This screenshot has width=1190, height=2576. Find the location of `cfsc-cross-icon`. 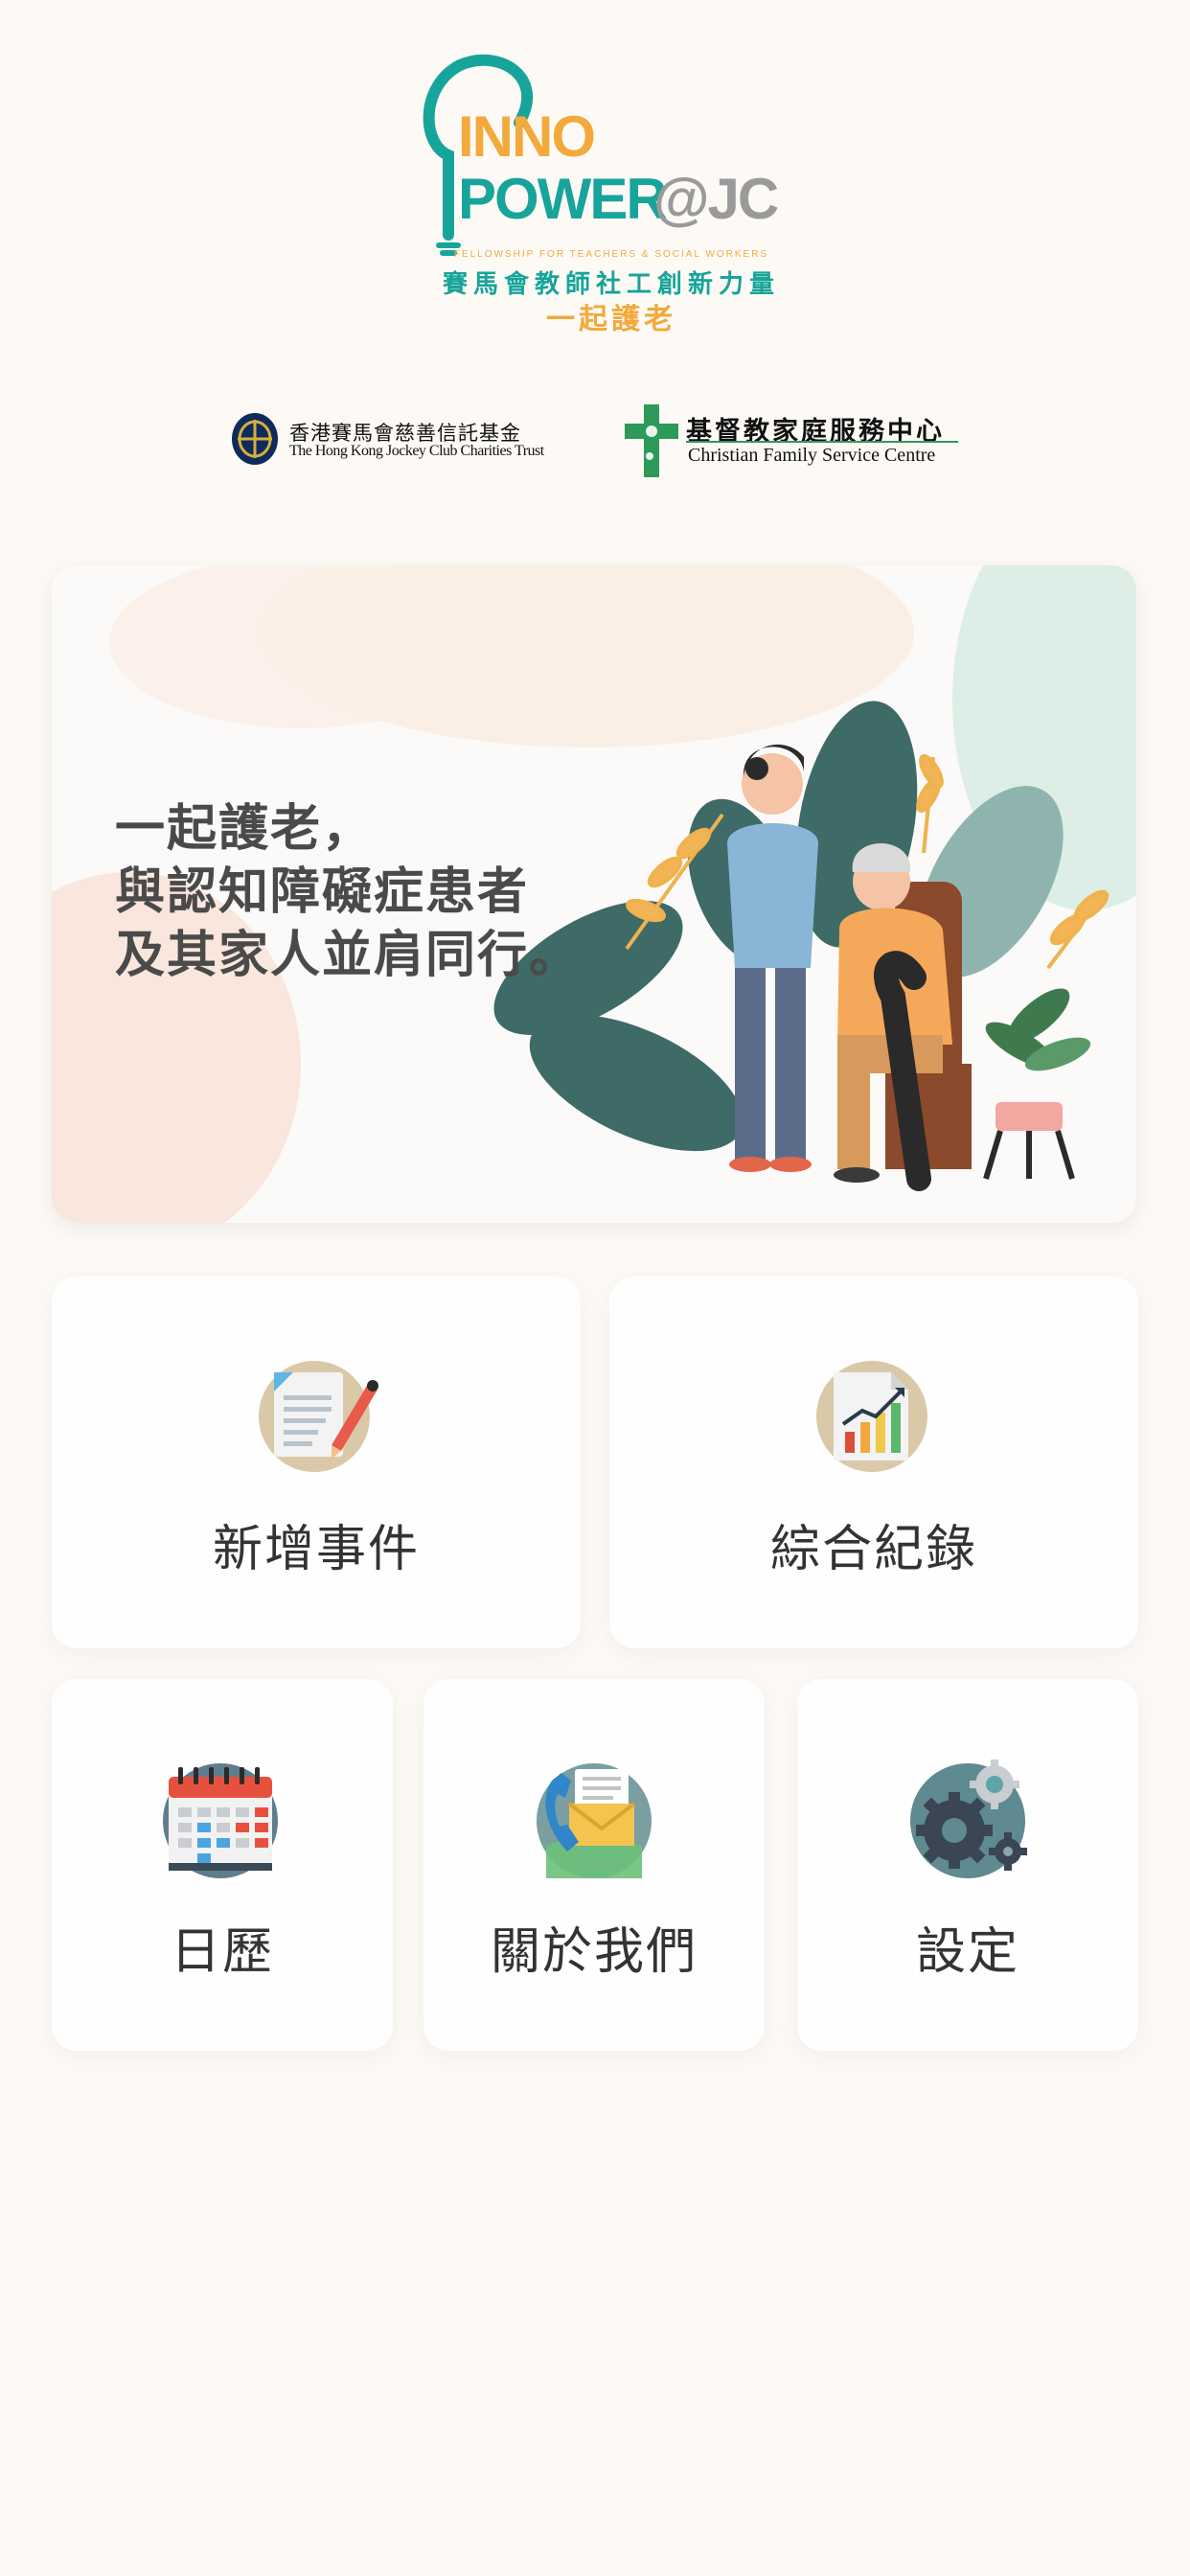

cfsc-cross-icon is located at coordinates (652, 440).